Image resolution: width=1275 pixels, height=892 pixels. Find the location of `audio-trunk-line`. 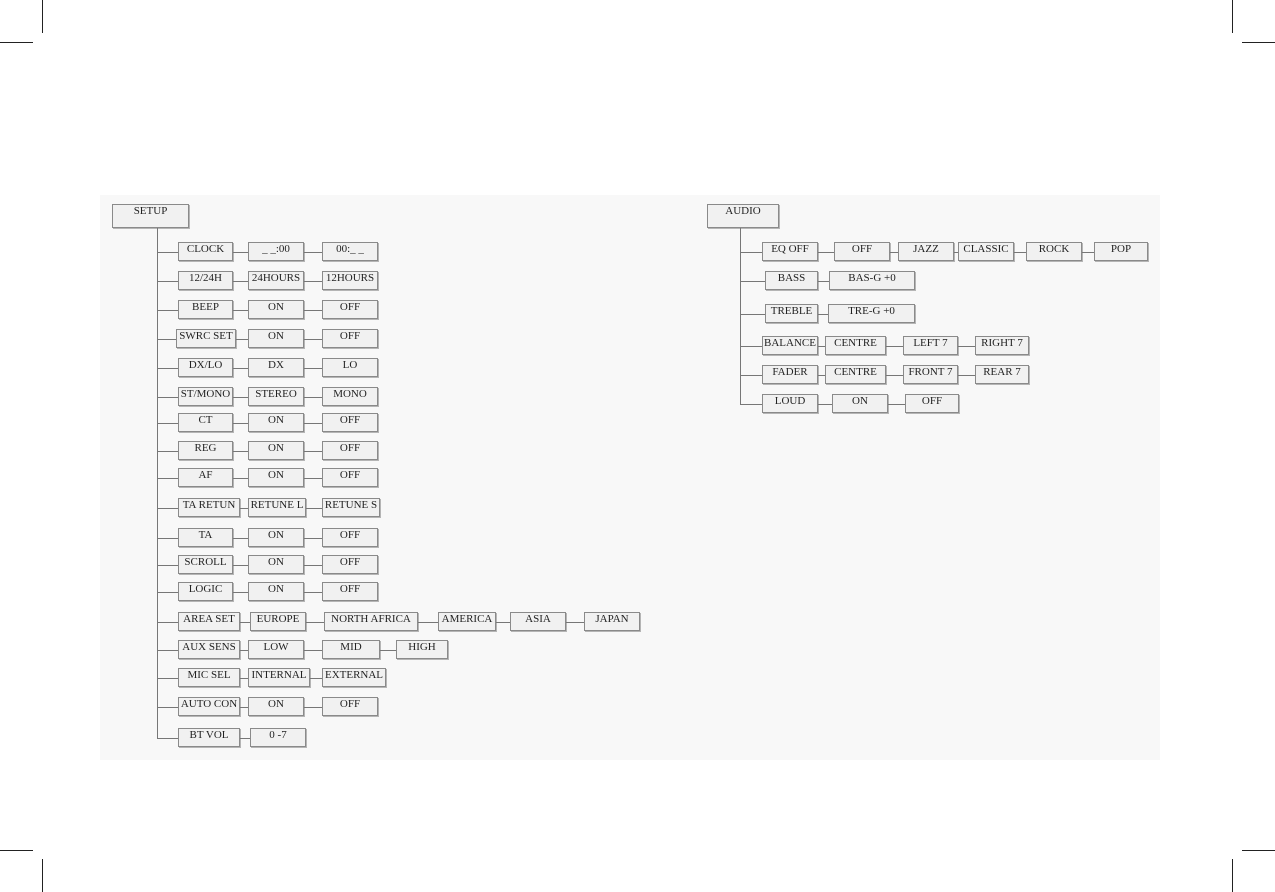

audio-trunk-line is located at coordinates (740, 316).